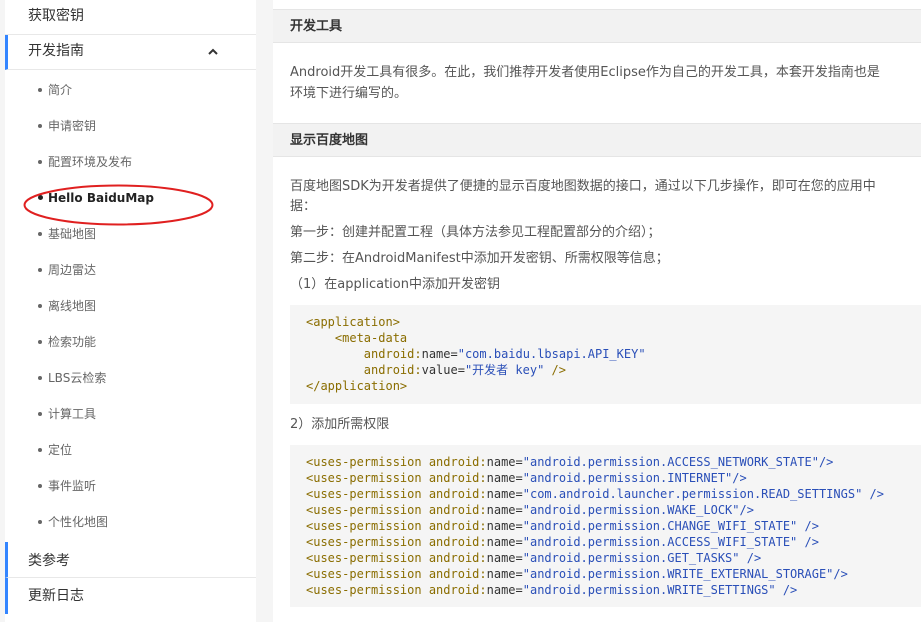 Image resolution: width=921 pixels, height=622 pixels. Describe the element at coordinates (49, 561) in the screenshot. I see `nav-class-ref-label: 类参考` at that location.